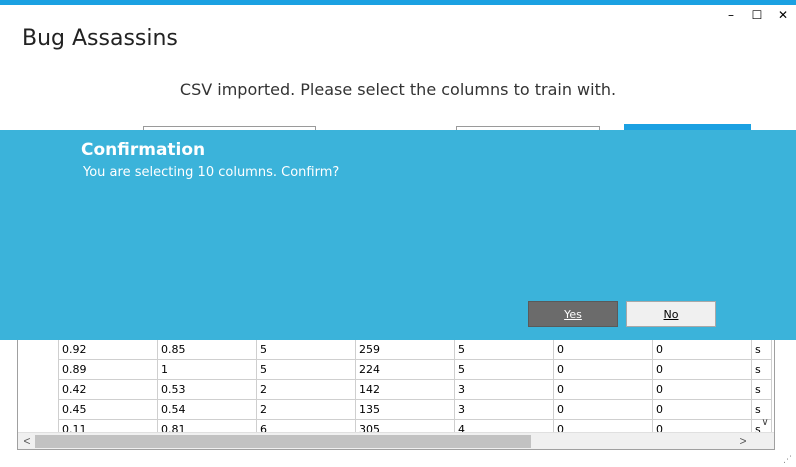  I want to click on table-row: 0.45 0.54 2 135 3 0 0 s, so click(395, 410).